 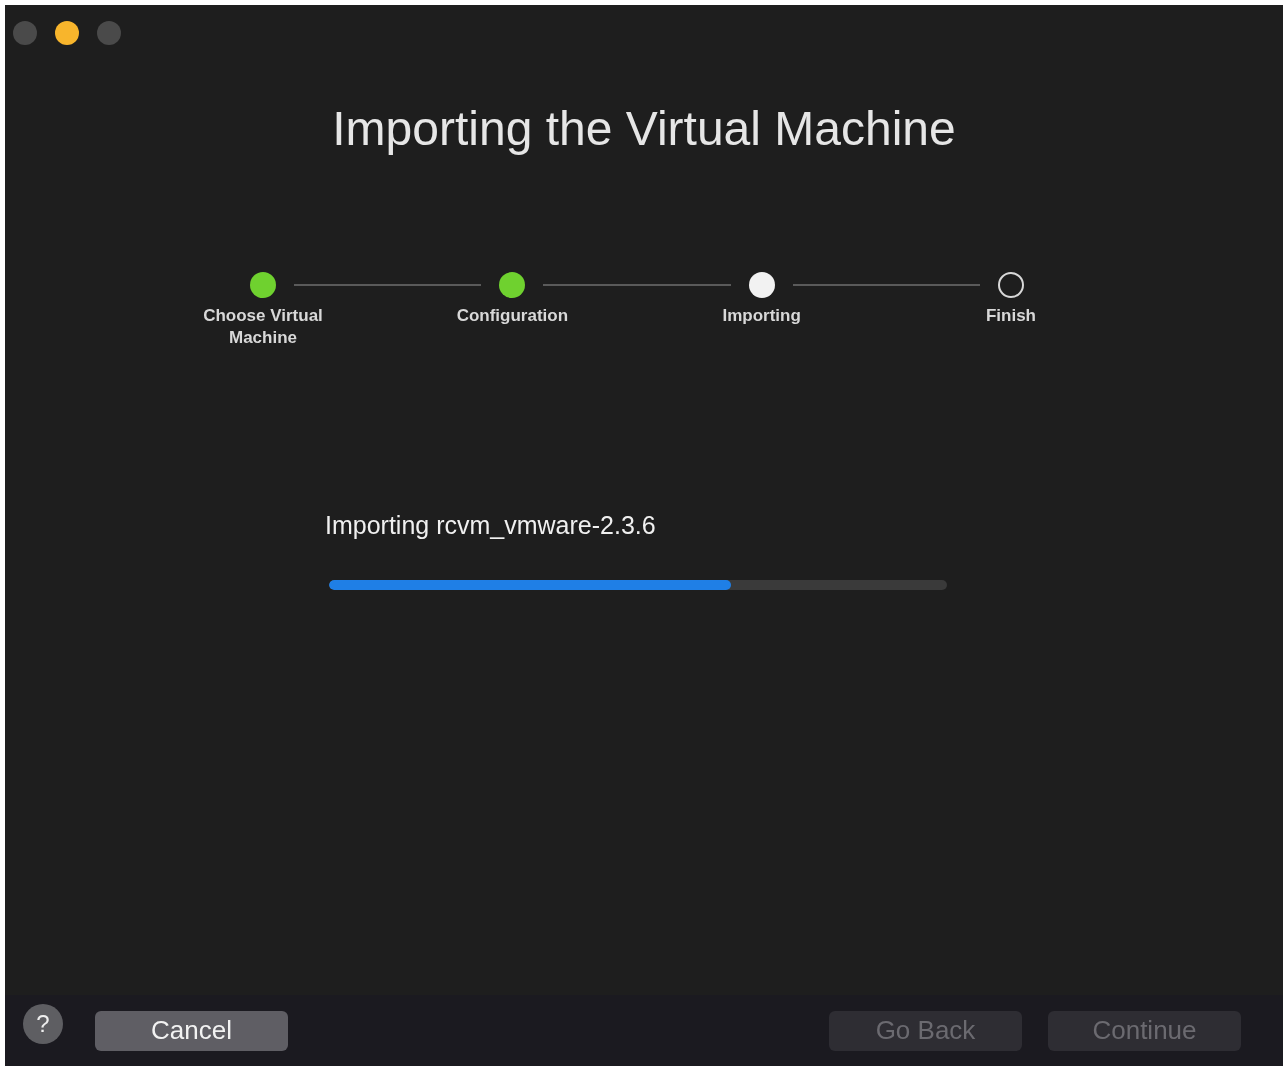 What do you see at coordinates (1010, 316) in the screenshot?
I see `step-label: Finish` at bounding box center [1010, 316].